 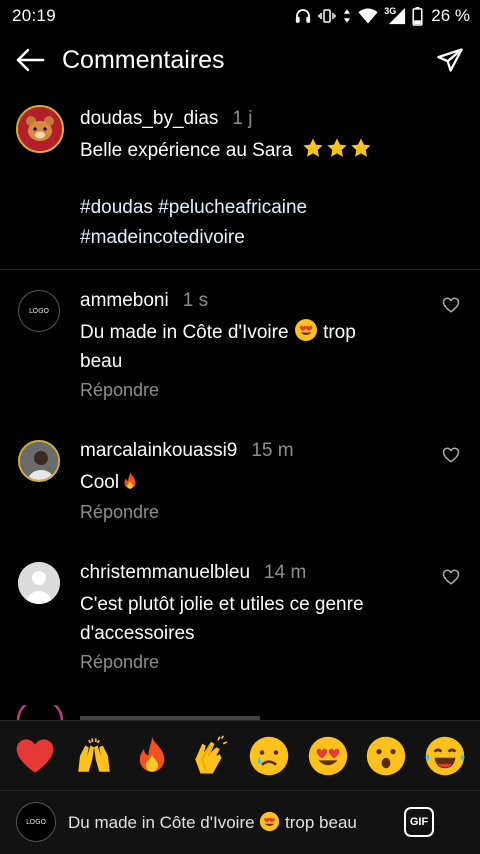 I want to click on heart-eyes-face-icon, so click(x=327, y=755).